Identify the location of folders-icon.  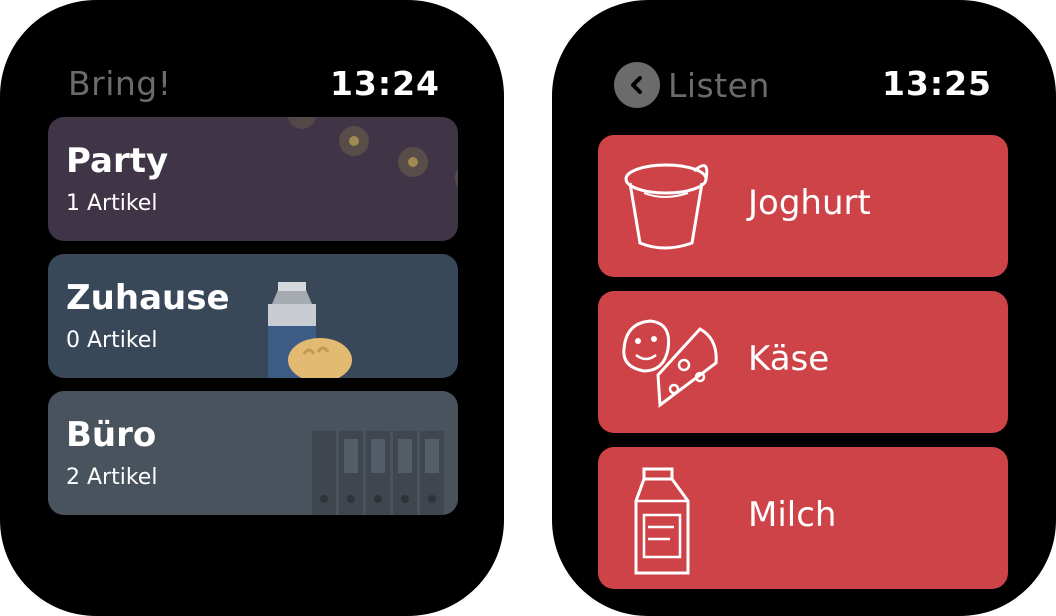
(378, 473).